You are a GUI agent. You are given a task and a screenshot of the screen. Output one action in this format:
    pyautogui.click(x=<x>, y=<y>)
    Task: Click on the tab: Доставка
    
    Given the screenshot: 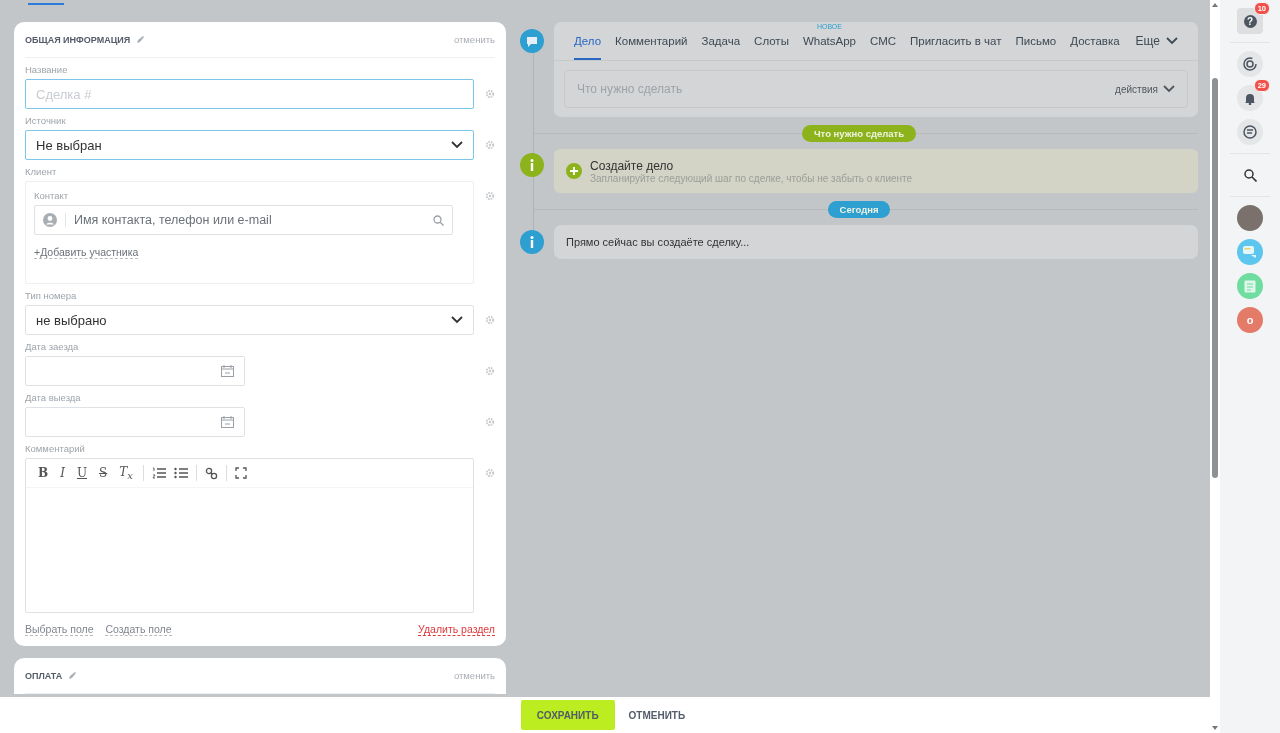 What is the action you would take?
    pyautogui.click(x=1095, y=41)
    